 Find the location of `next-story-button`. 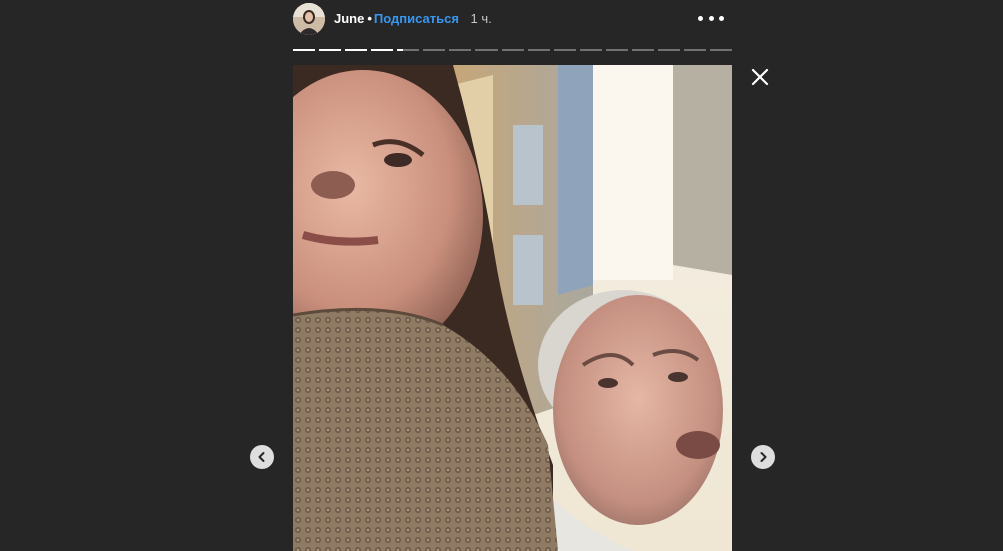

next-story-button is located at coordinates (763, 457).